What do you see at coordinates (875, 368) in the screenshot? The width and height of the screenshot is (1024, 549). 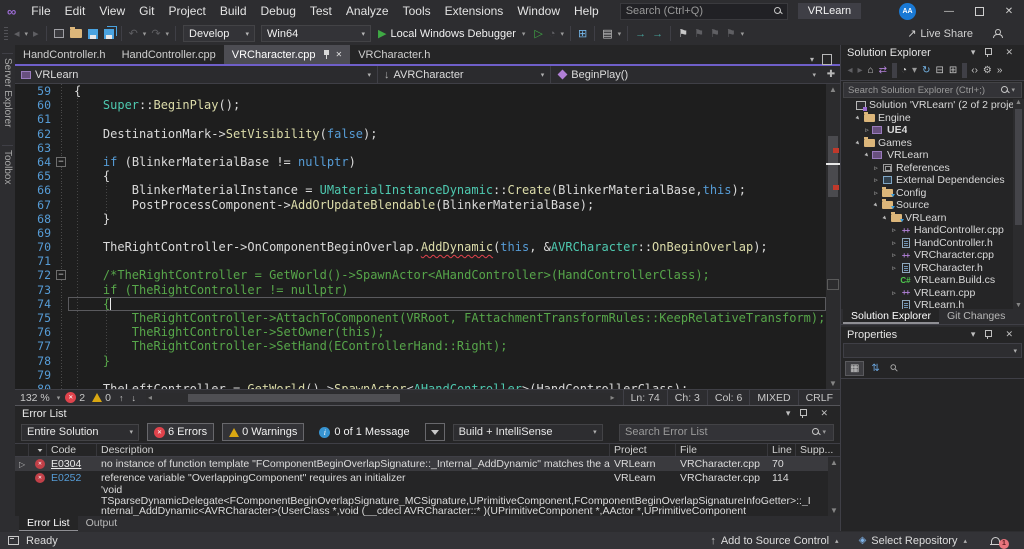 I see `alphabetical-icon: ⇅` at bounding box center [875, 368].